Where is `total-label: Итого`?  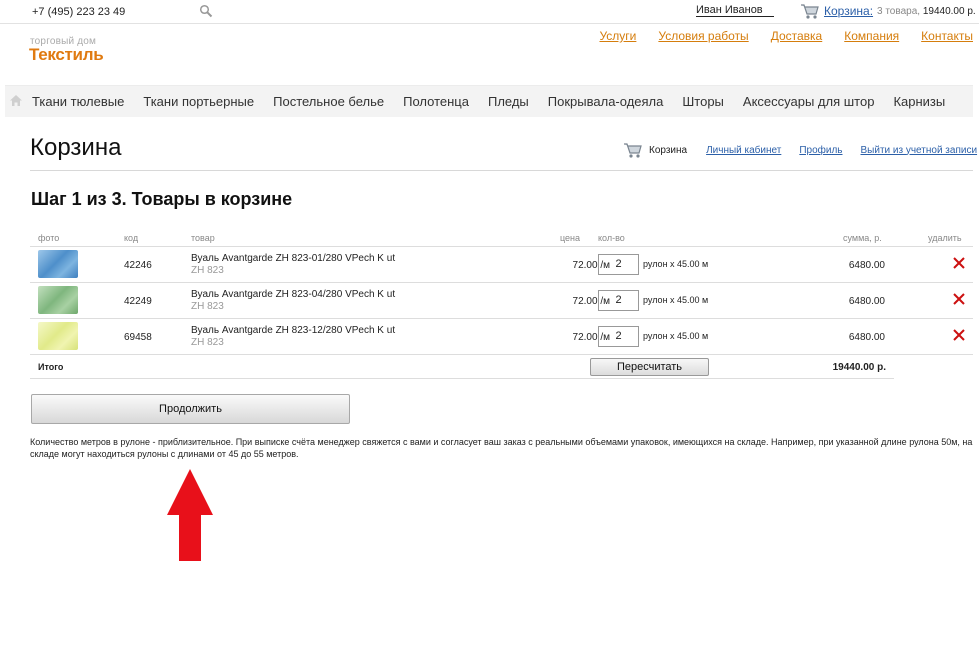
total-label: Итого is located at coordinates (51, 367).